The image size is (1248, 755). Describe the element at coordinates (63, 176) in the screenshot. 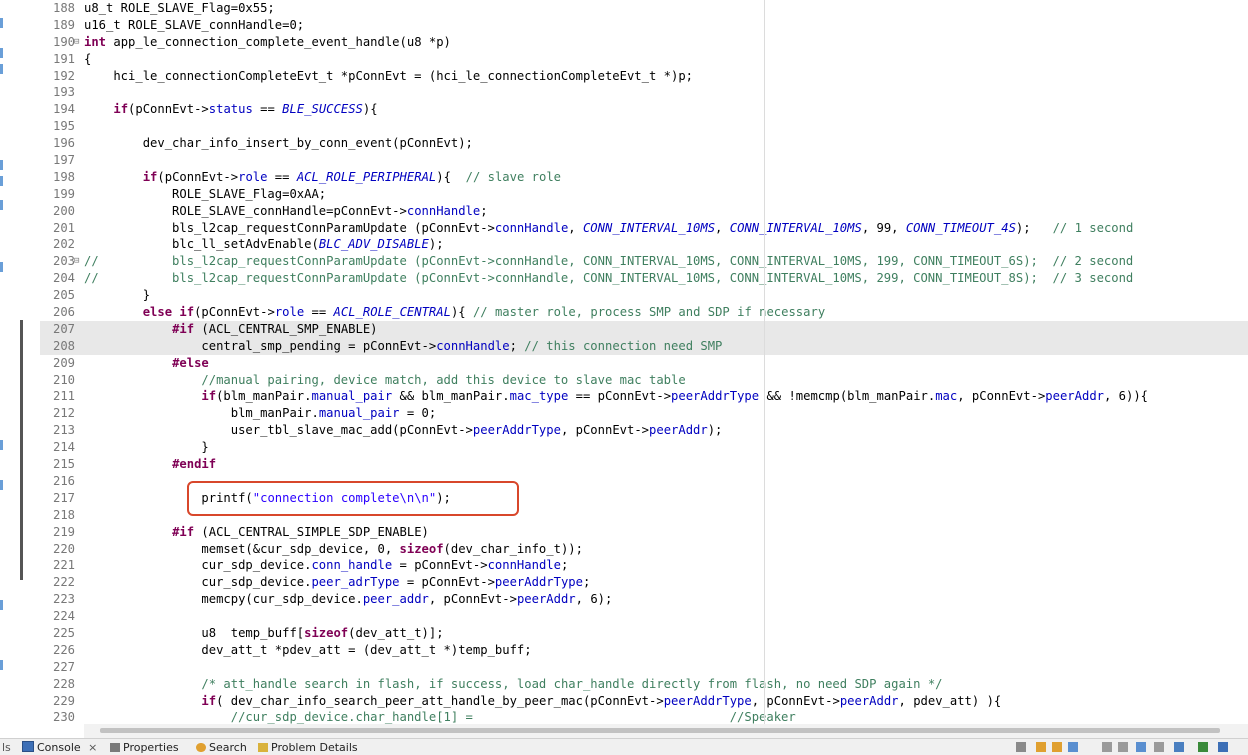

I see `line-number: 198` at that location.